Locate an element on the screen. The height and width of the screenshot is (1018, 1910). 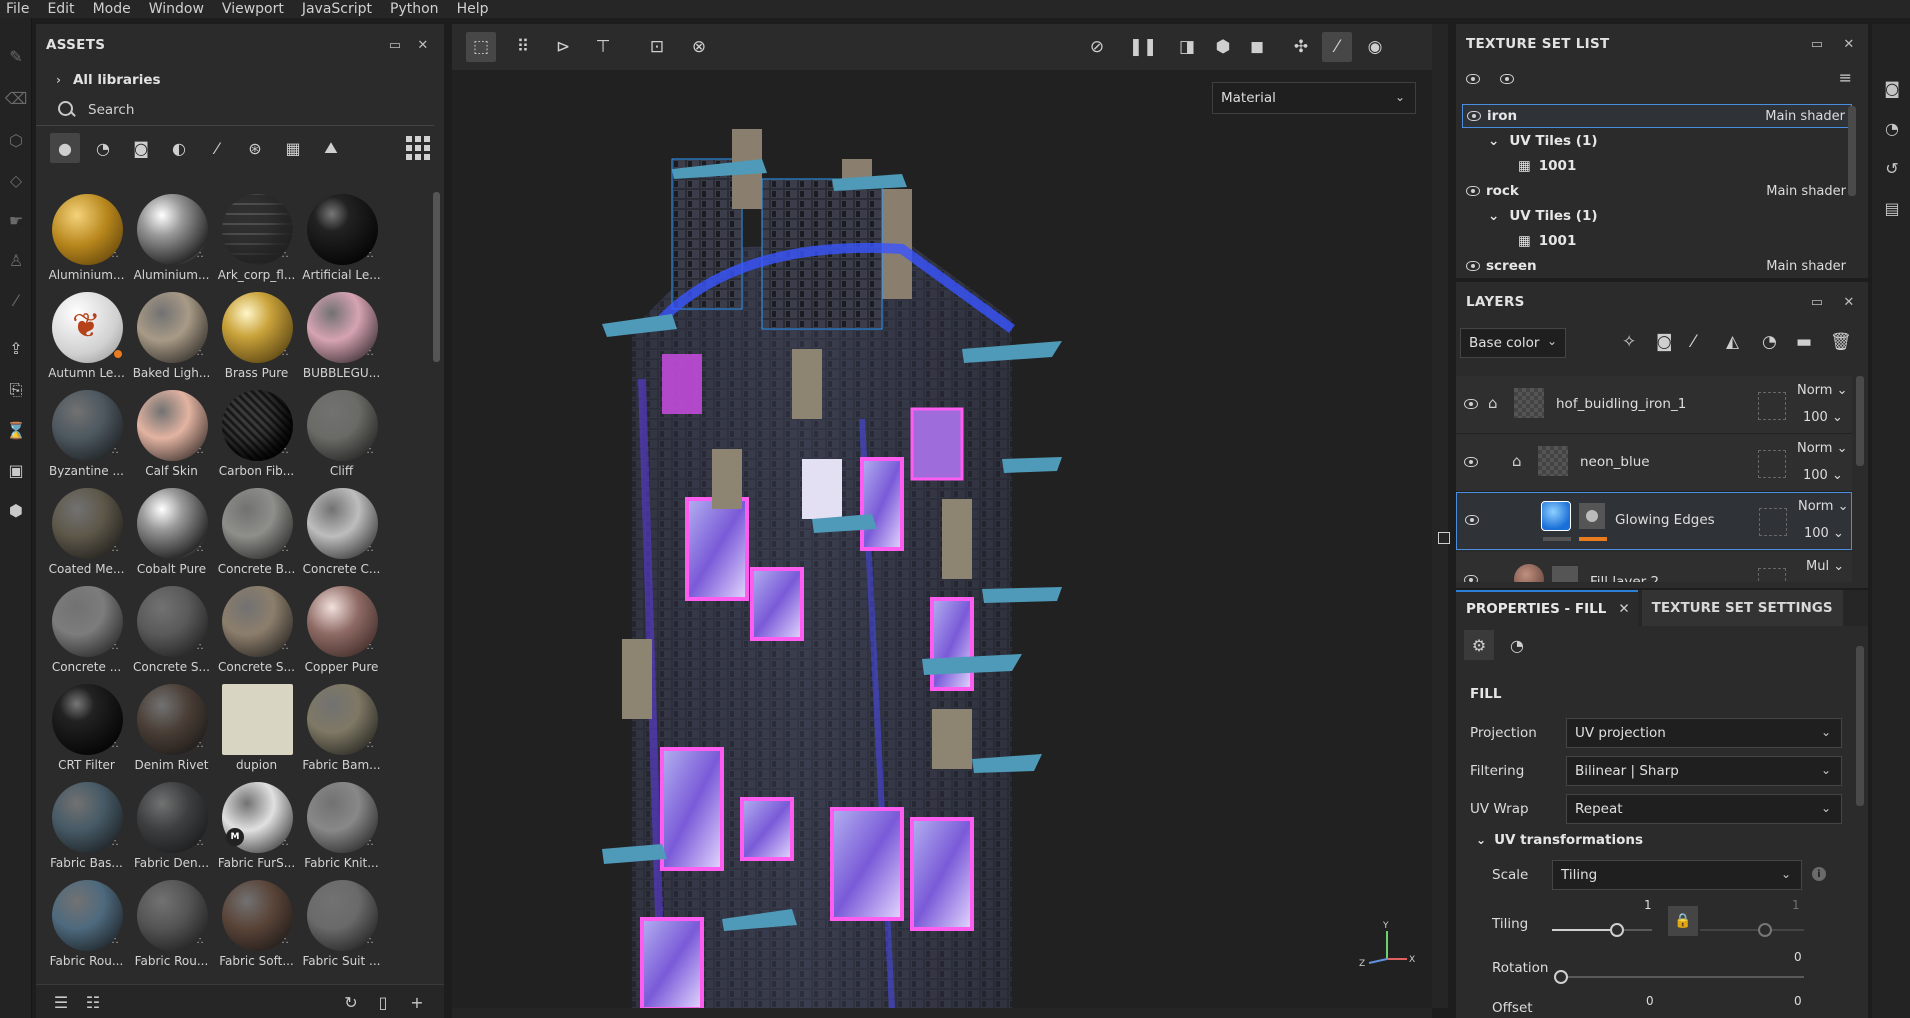
display-settings-icon: ◙ is located at coordinates (1892, 88).